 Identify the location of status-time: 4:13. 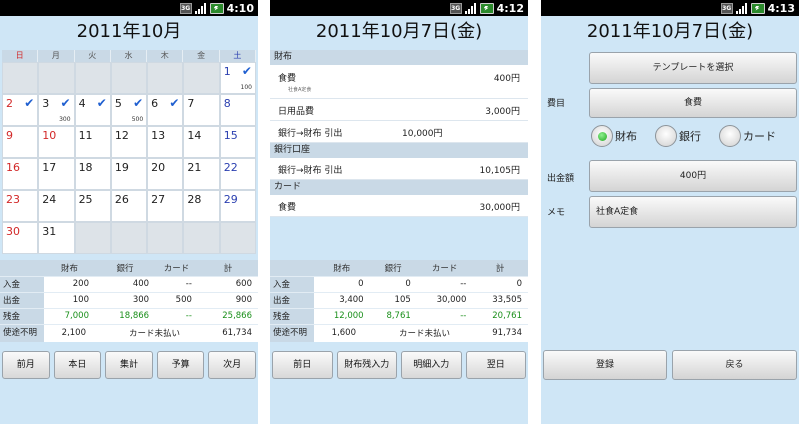
(781, 8).